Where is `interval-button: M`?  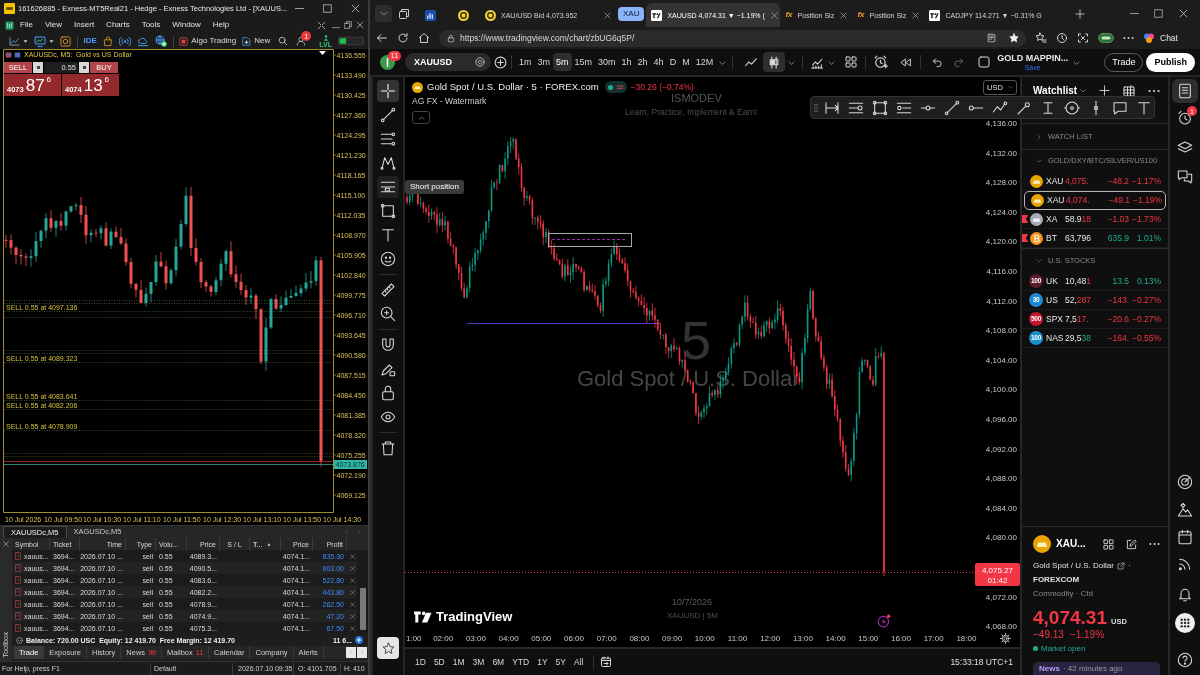
interval-button: M is located at coordinates (686, 62).